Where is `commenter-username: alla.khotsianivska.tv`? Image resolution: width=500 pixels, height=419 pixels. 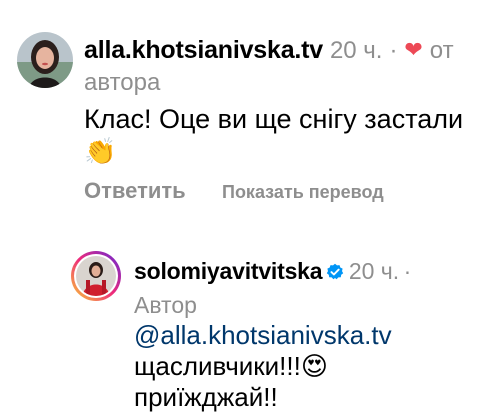 commenter-username: alla.khotsianivska.tv is located at coordinates (203, 50).